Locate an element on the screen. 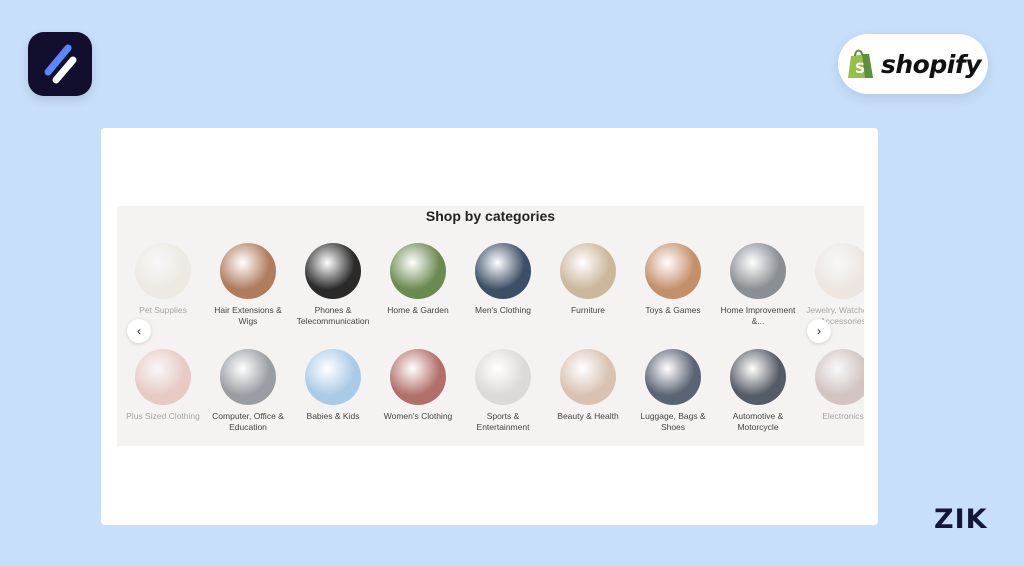 This screenshot has height=566, width=1024. app-logo is located at coordinates (60, 64).